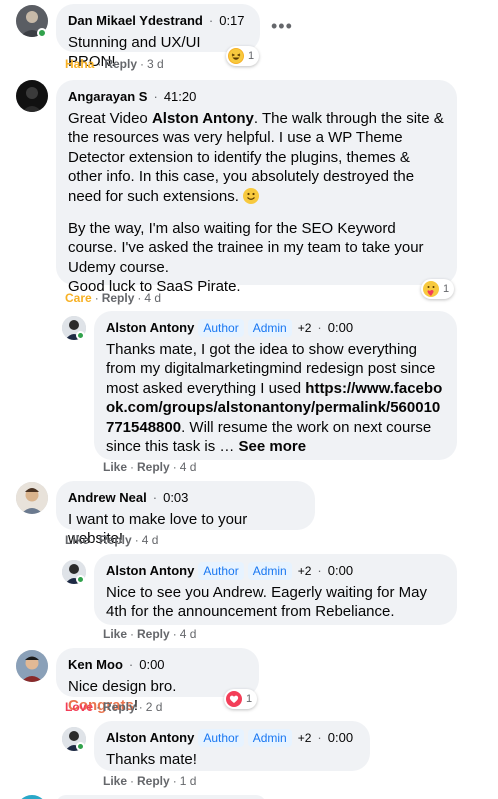  What do you see at coordinates (79, 64) in the screenshot?
I see `haha-reaction-button: Haha` at bounding box center [79, 64].